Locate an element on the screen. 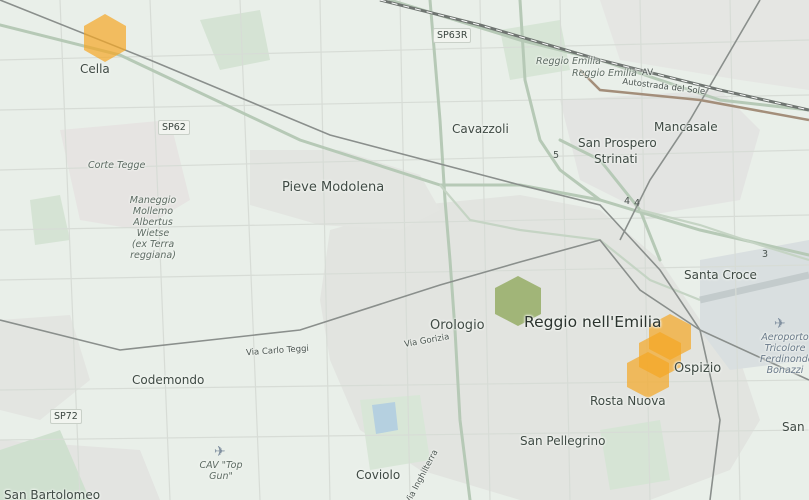 Image resolution: width=809 pixels, height=500 pixels. label-coviolo: Coviolo is located at coordinates (378, 475).